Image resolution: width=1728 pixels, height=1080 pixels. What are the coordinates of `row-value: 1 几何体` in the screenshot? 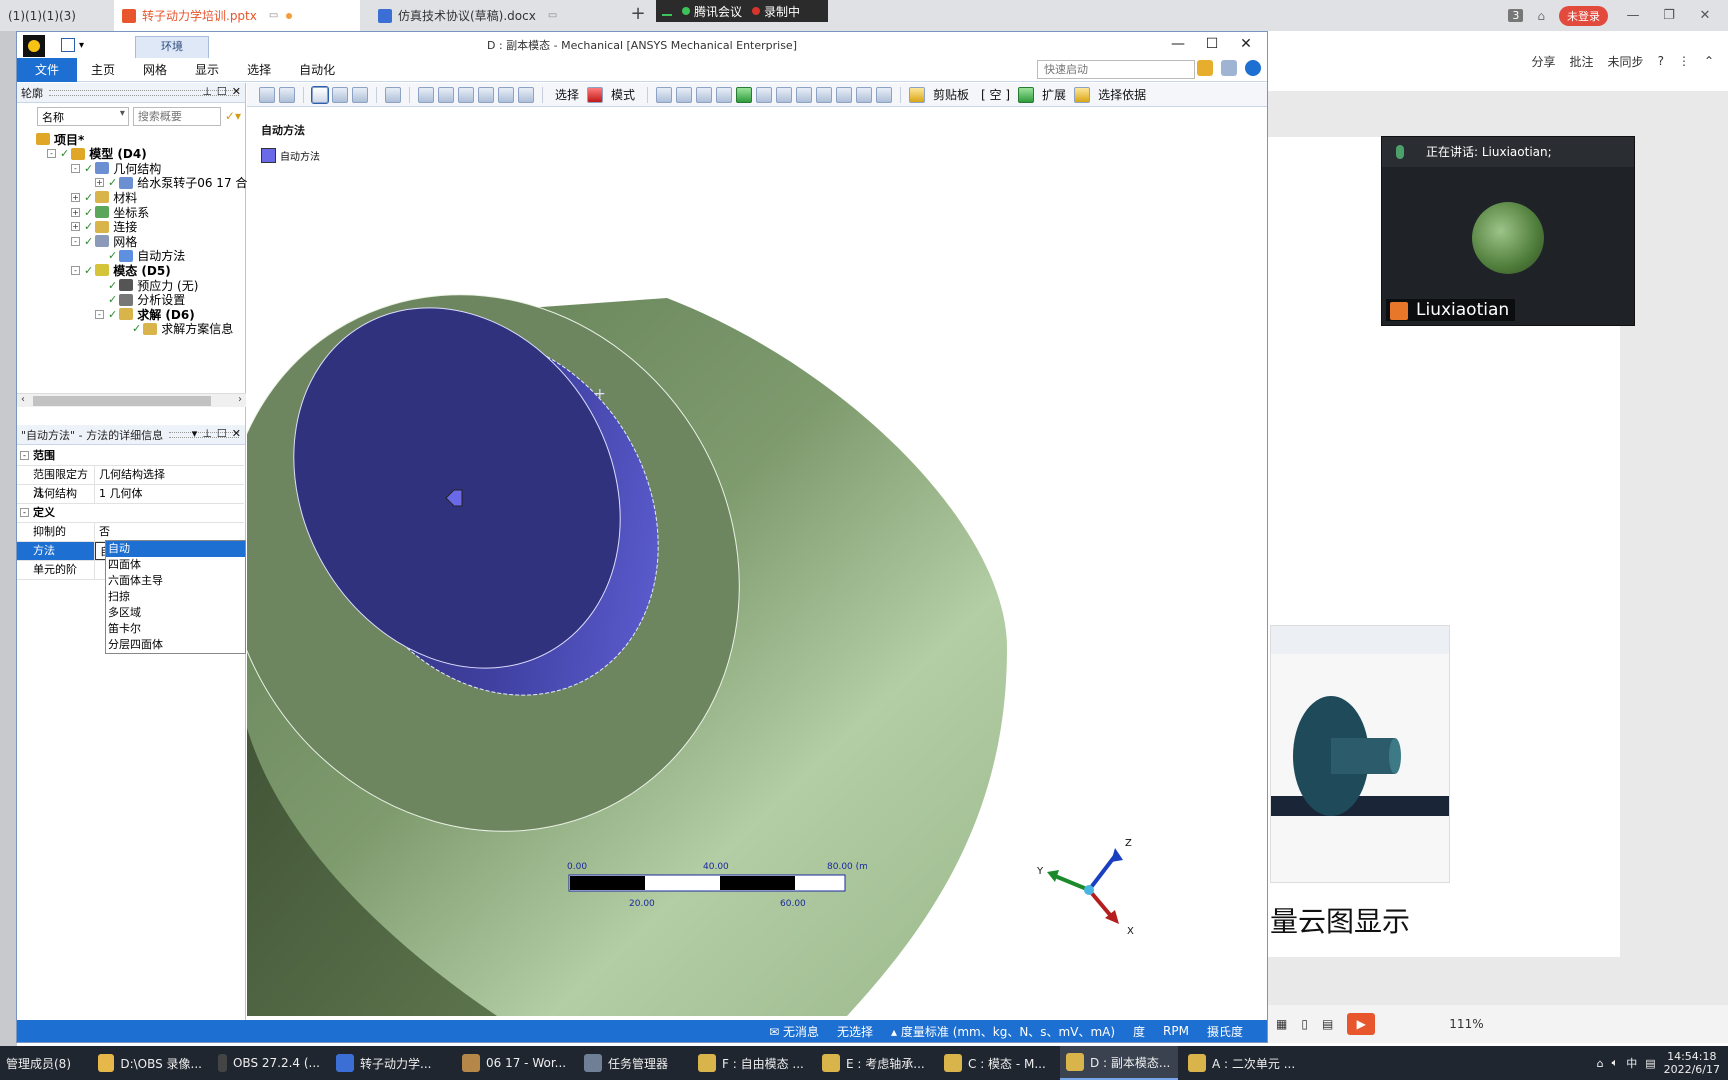 It's located at (169, 494).